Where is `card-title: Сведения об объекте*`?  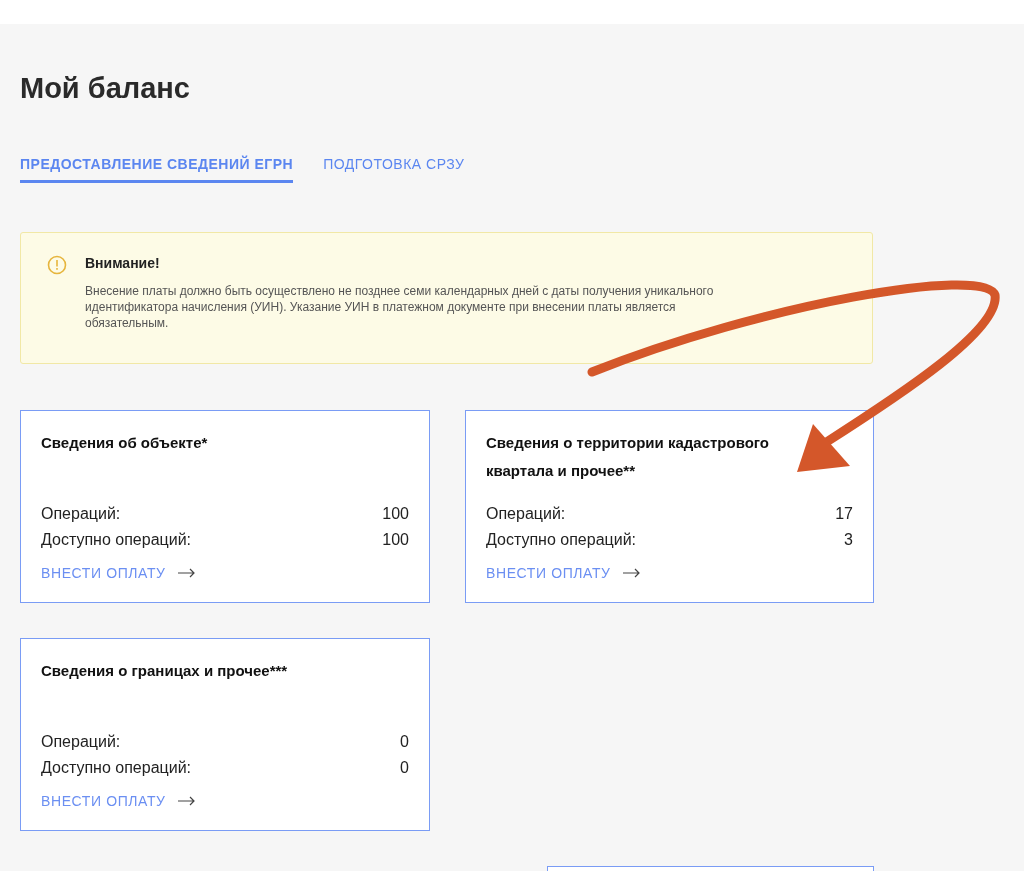
card-title: Сведения об объекте* is located at coordinates (125, 443).